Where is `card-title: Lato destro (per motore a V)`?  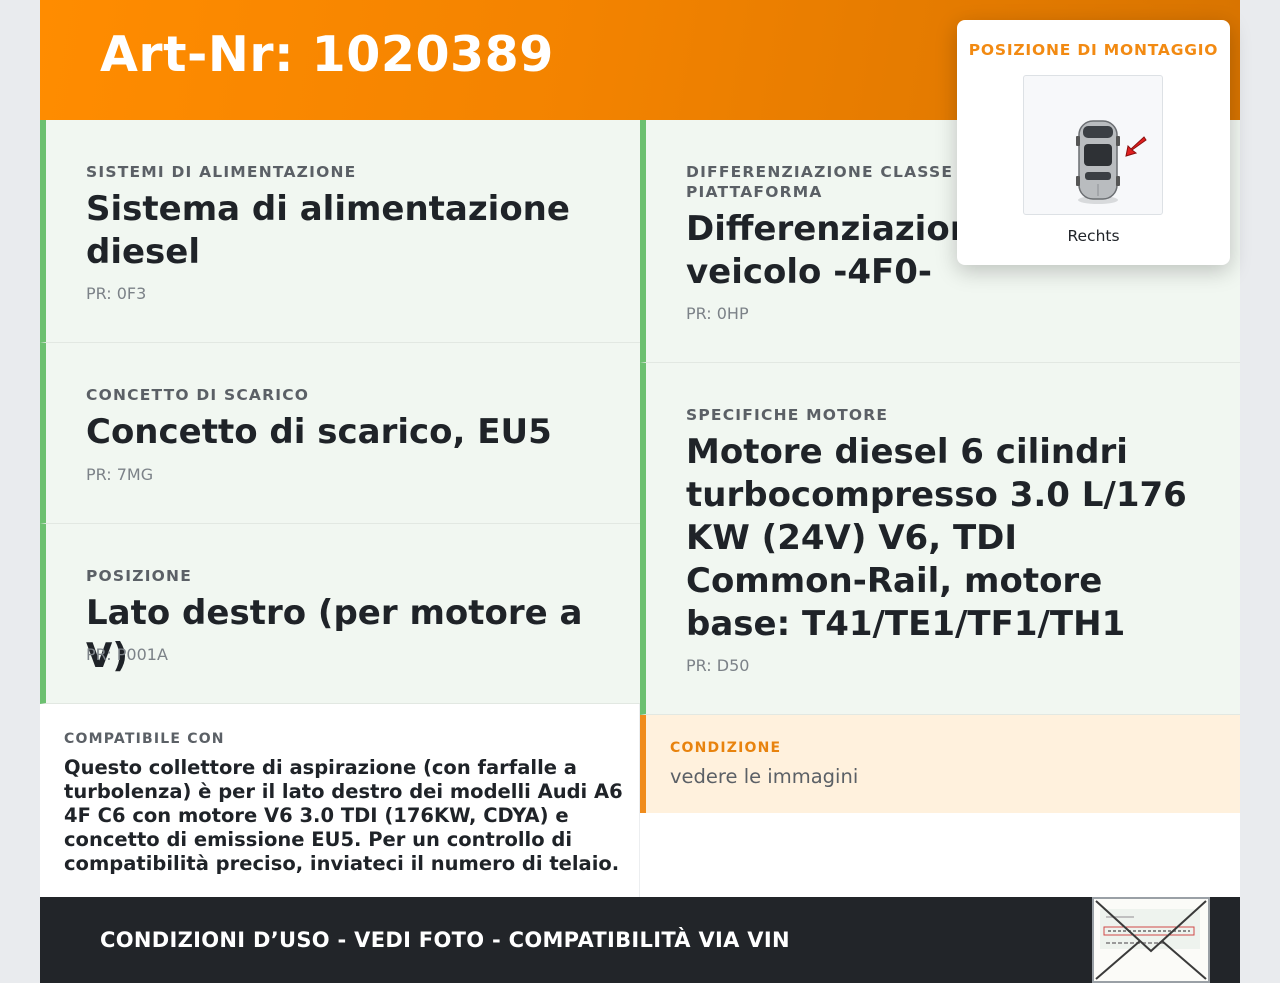
card-title: Lato destro (per motore a V) is located at coordinates (334, 634).